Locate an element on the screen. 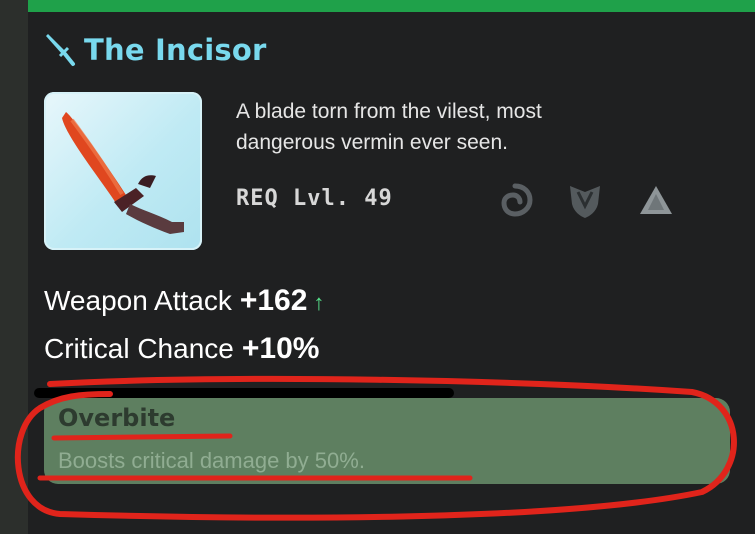 Image resolution: width=755 pixels, height=534 pixels. stat-label: Weapon Attack is located at coordinates (138, 300).